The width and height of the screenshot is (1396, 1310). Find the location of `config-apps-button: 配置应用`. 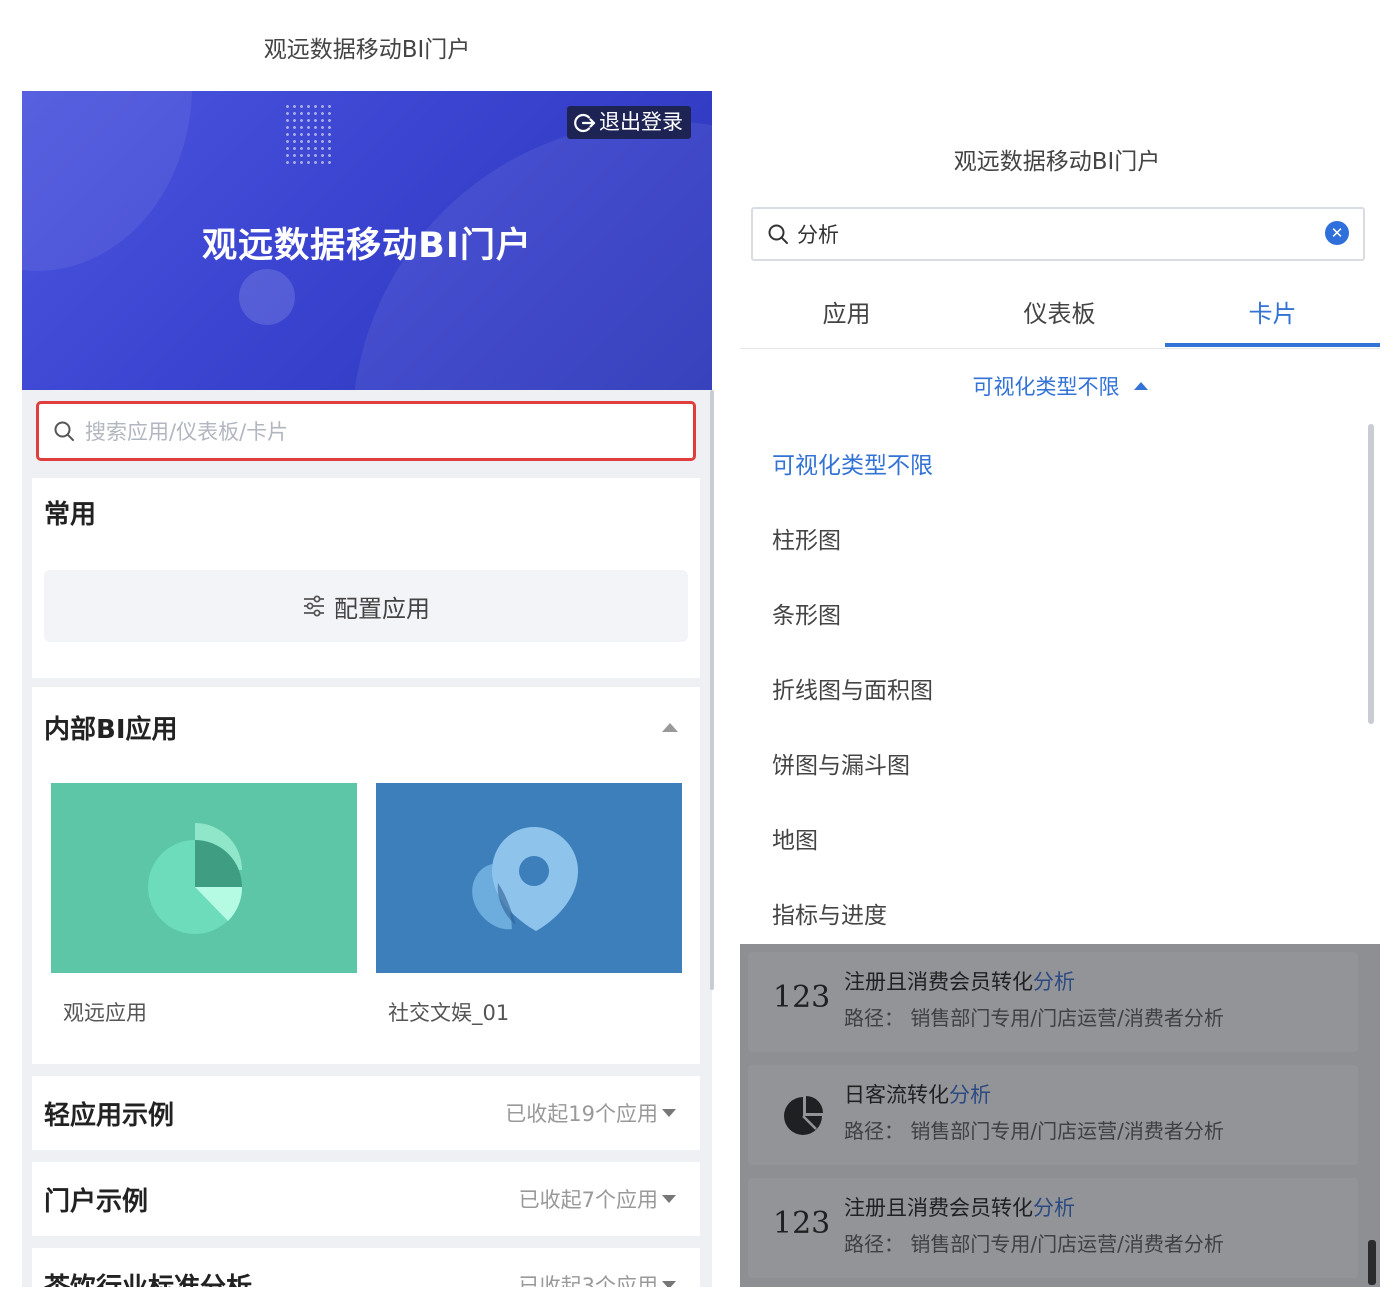

config-apps-button: 配置应用 is located at coordinates (366, 606).